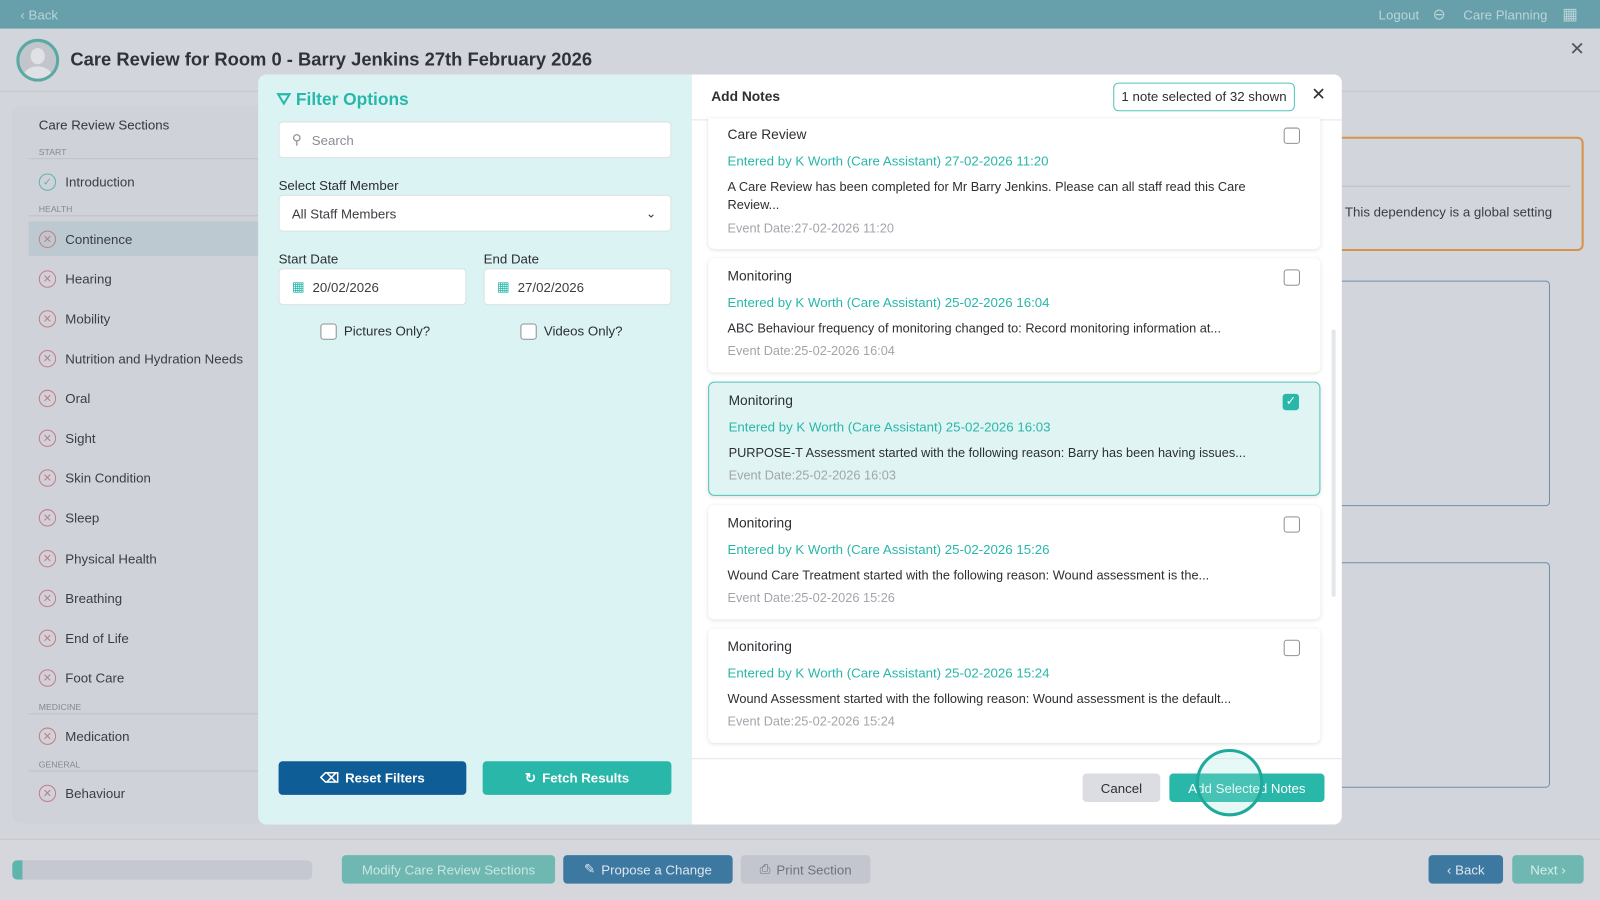 This screenshot has height=900, width=1600. I want to click on sidebar-item-label: Medication, so click(97, 736).